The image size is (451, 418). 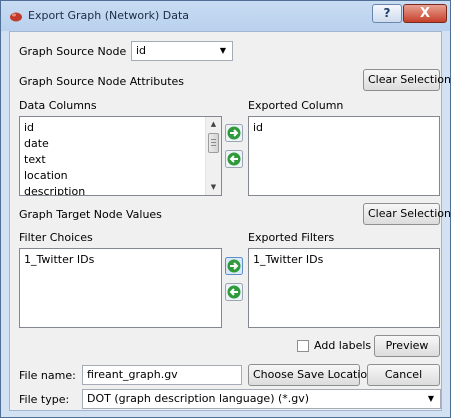 What do you see at coordinates (47, 375) in the screenshot?
I see `file-name-label: File name:` at bounding box center [47, 375].